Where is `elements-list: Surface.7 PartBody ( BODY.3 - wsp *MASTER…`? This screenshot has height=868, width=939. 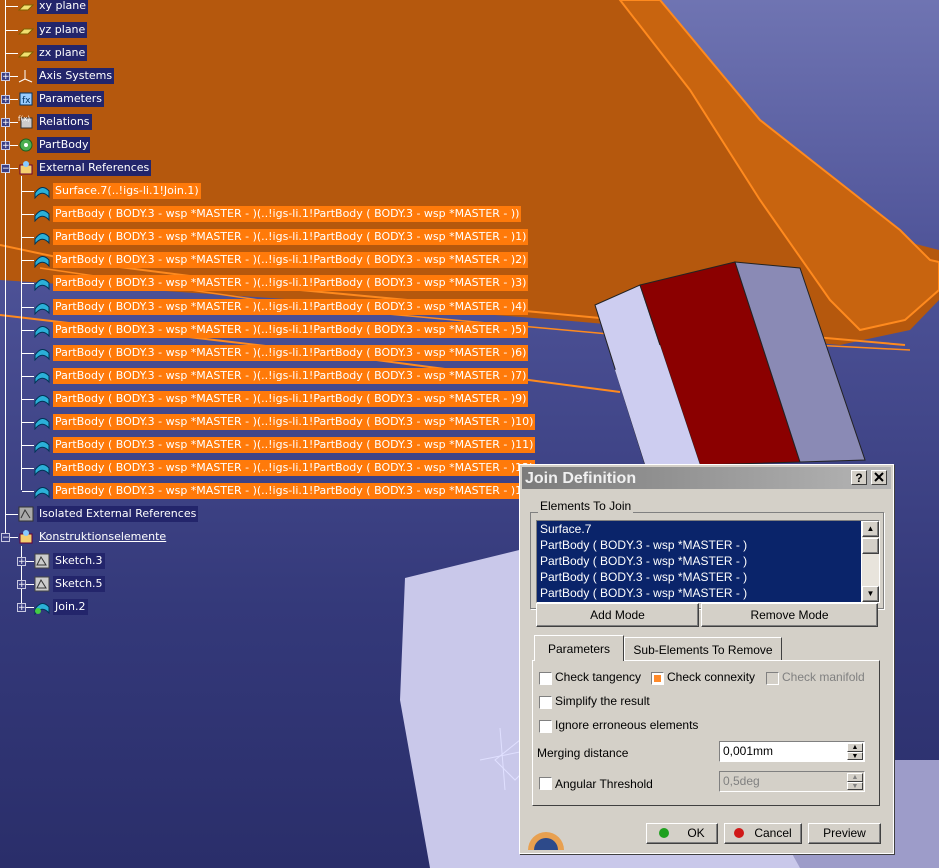
elements-list: Surface.7 PartBody ( BODY.3 - wsp *MASTER… is located at coordinates (708, 561).